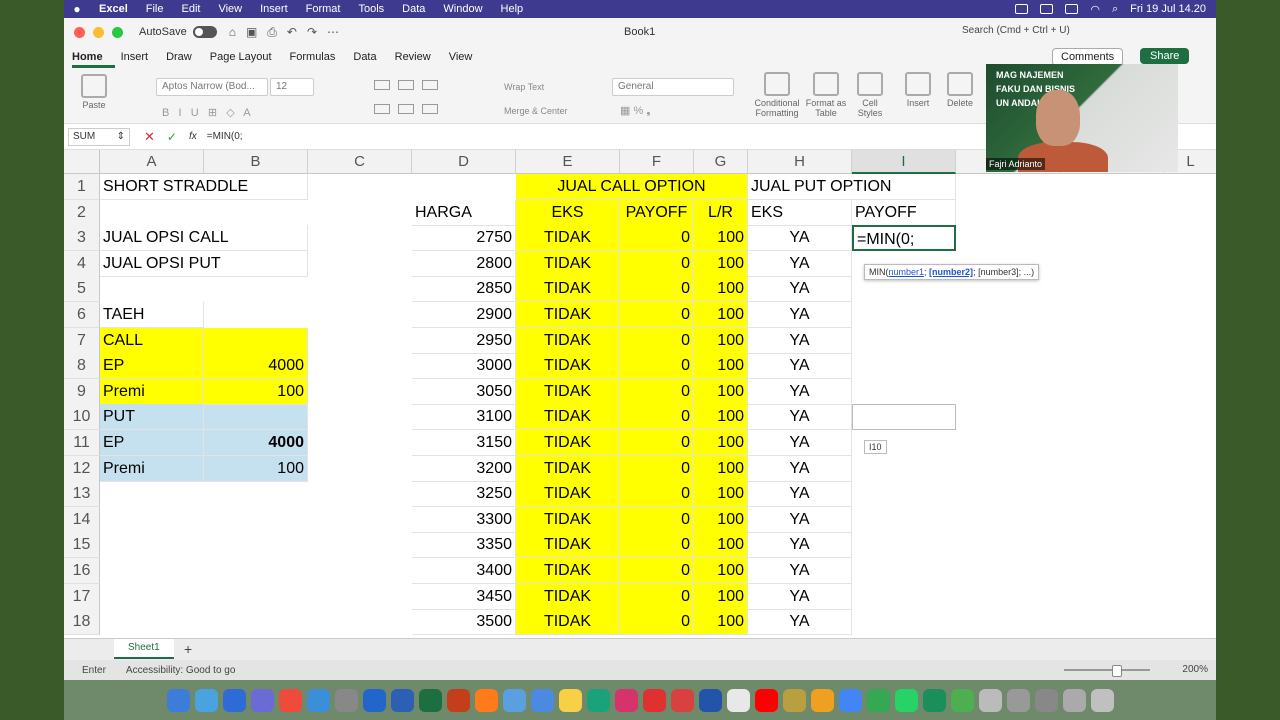 The height and width of the screenshot is (720, 1280). What do you see at coordinates (1115, 9) in the screenshot?
I see `search-icon: ⌕` at bounding box center [1115, 9].